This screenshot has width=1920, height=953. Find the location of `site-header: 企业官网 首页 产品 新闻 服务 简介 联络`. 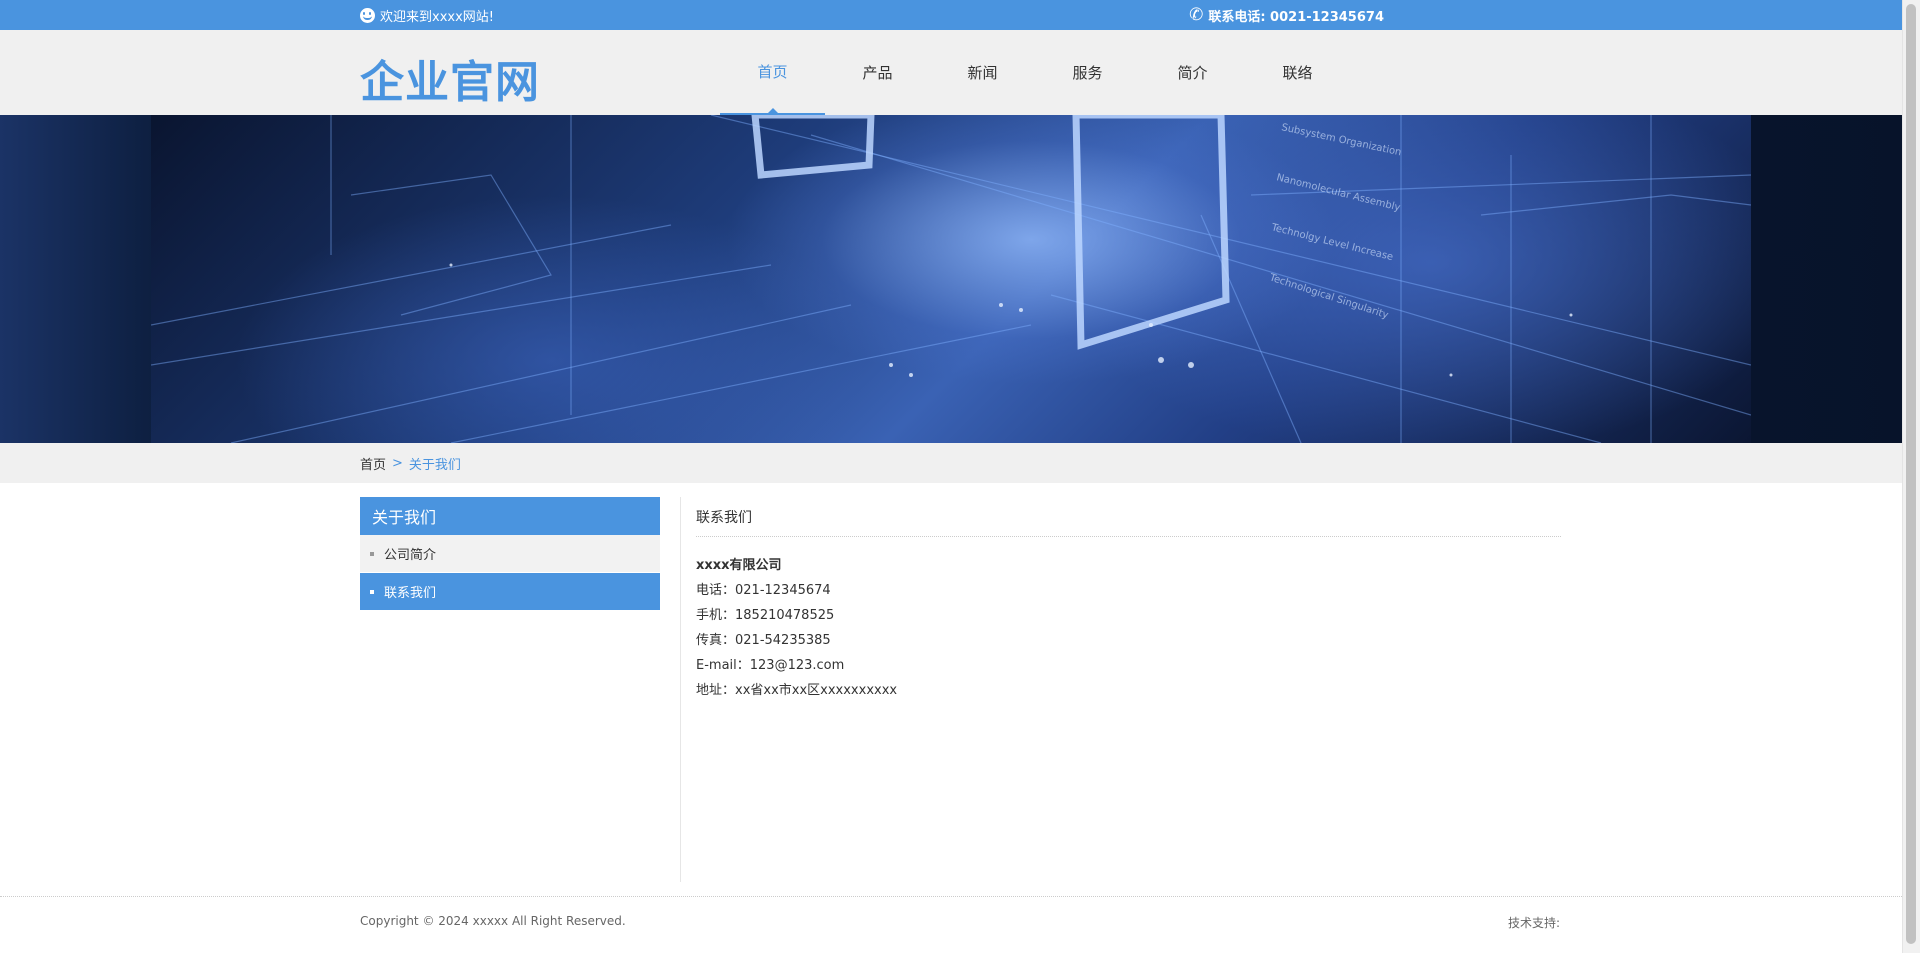

site-header: 企业官网 首页 产品 新闻 服务 简介 联络 is located at coordinates (960, 72).